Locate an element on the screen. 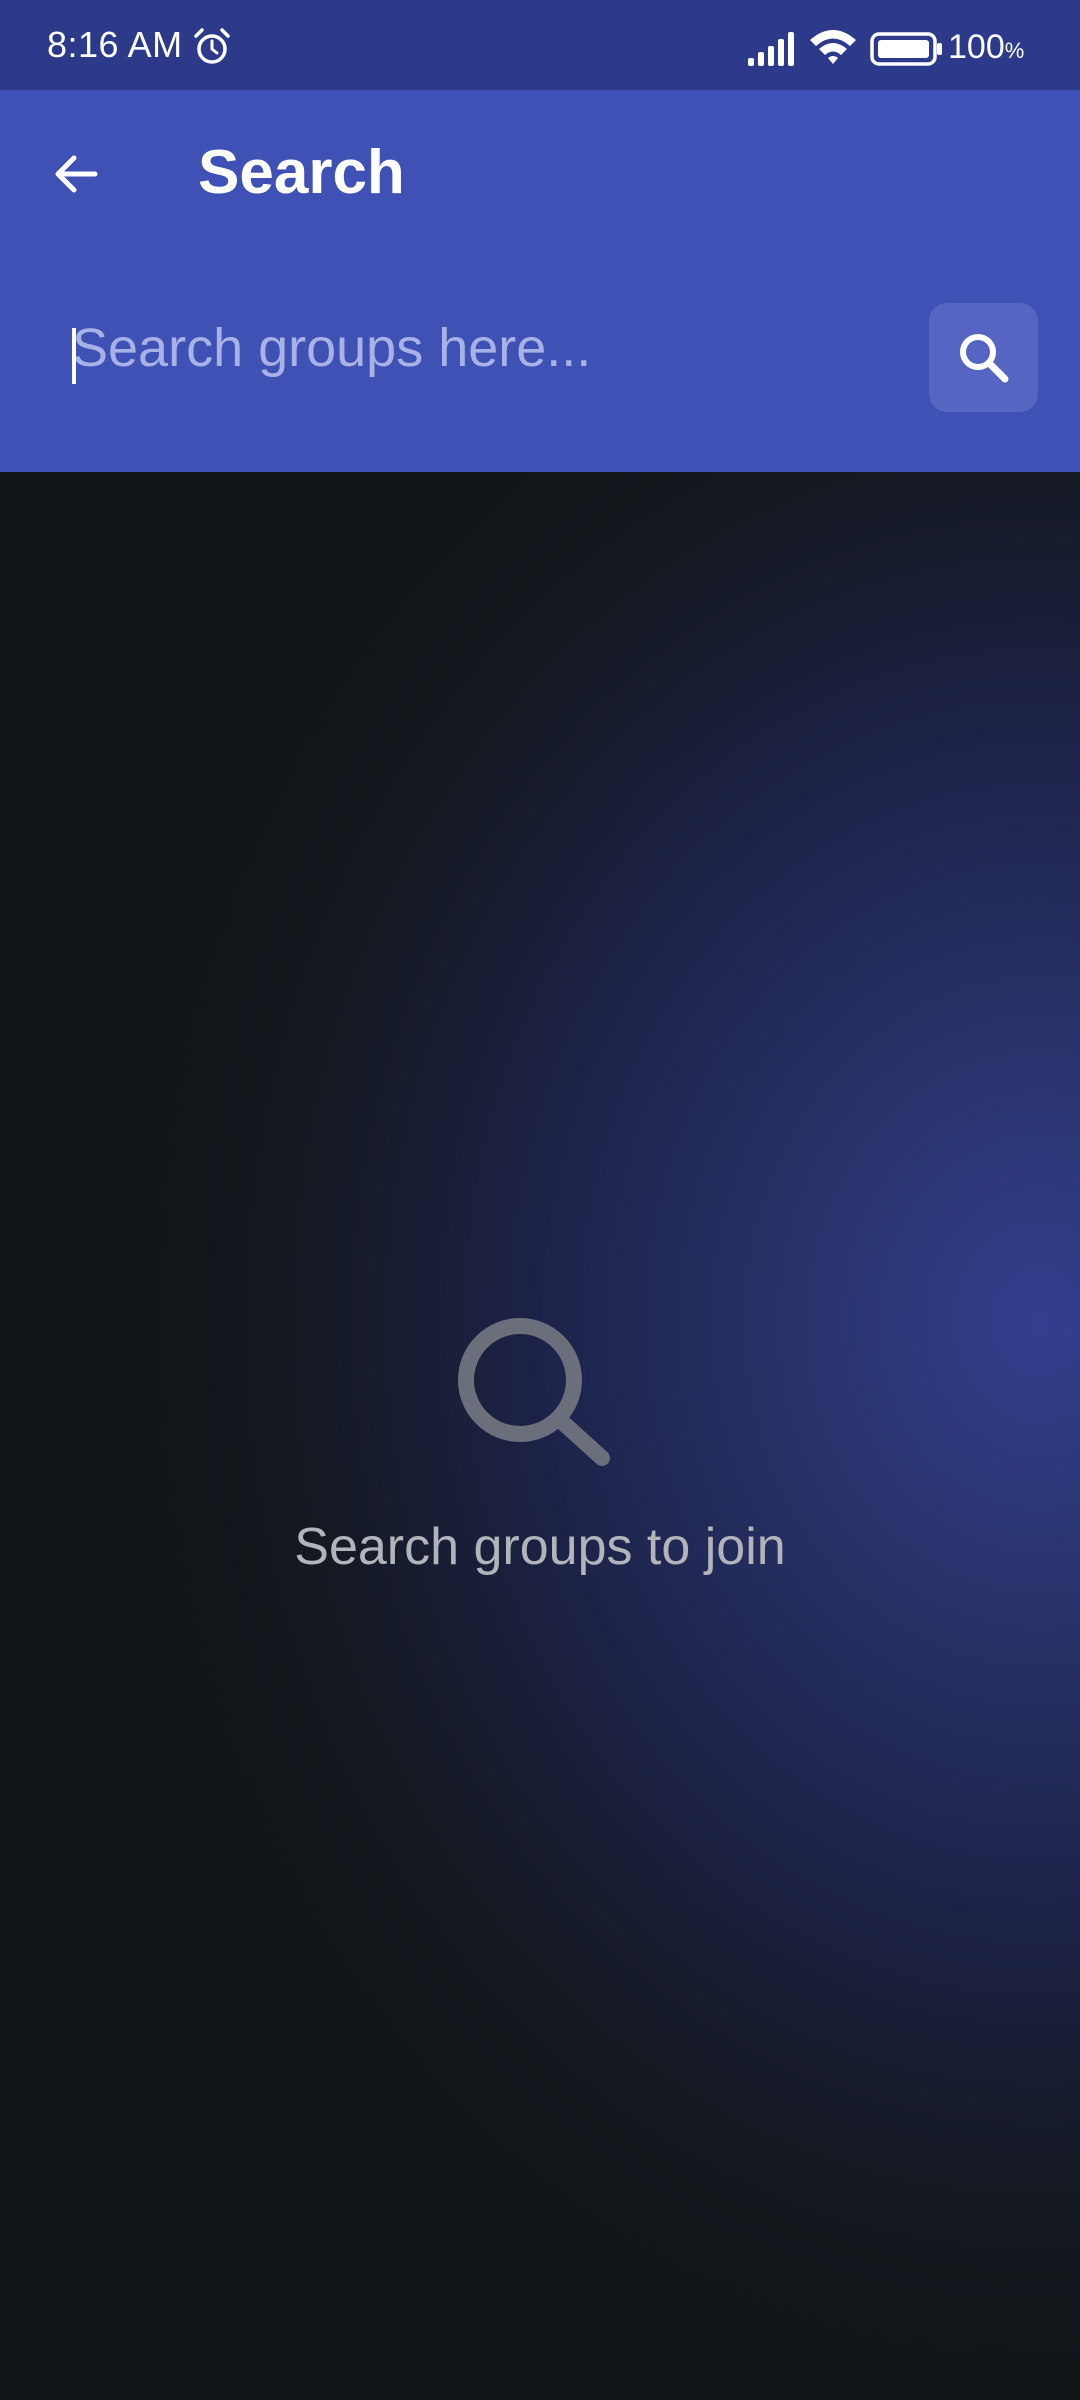 This screenshot has width=1080, height=2400. empty-state-message: Search groups to join is located at coordinates (540, 1547).